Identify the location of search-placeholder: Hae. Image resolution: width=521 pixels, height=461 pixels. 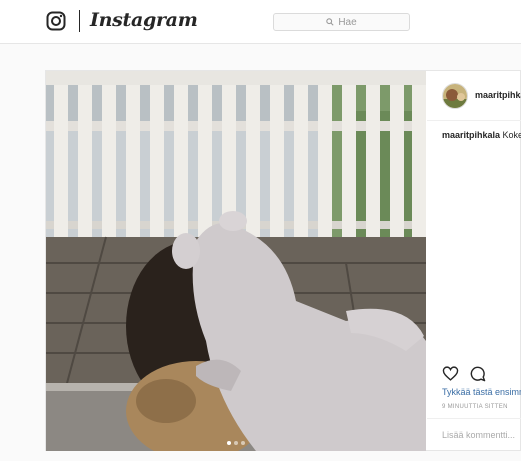
(347, 22).